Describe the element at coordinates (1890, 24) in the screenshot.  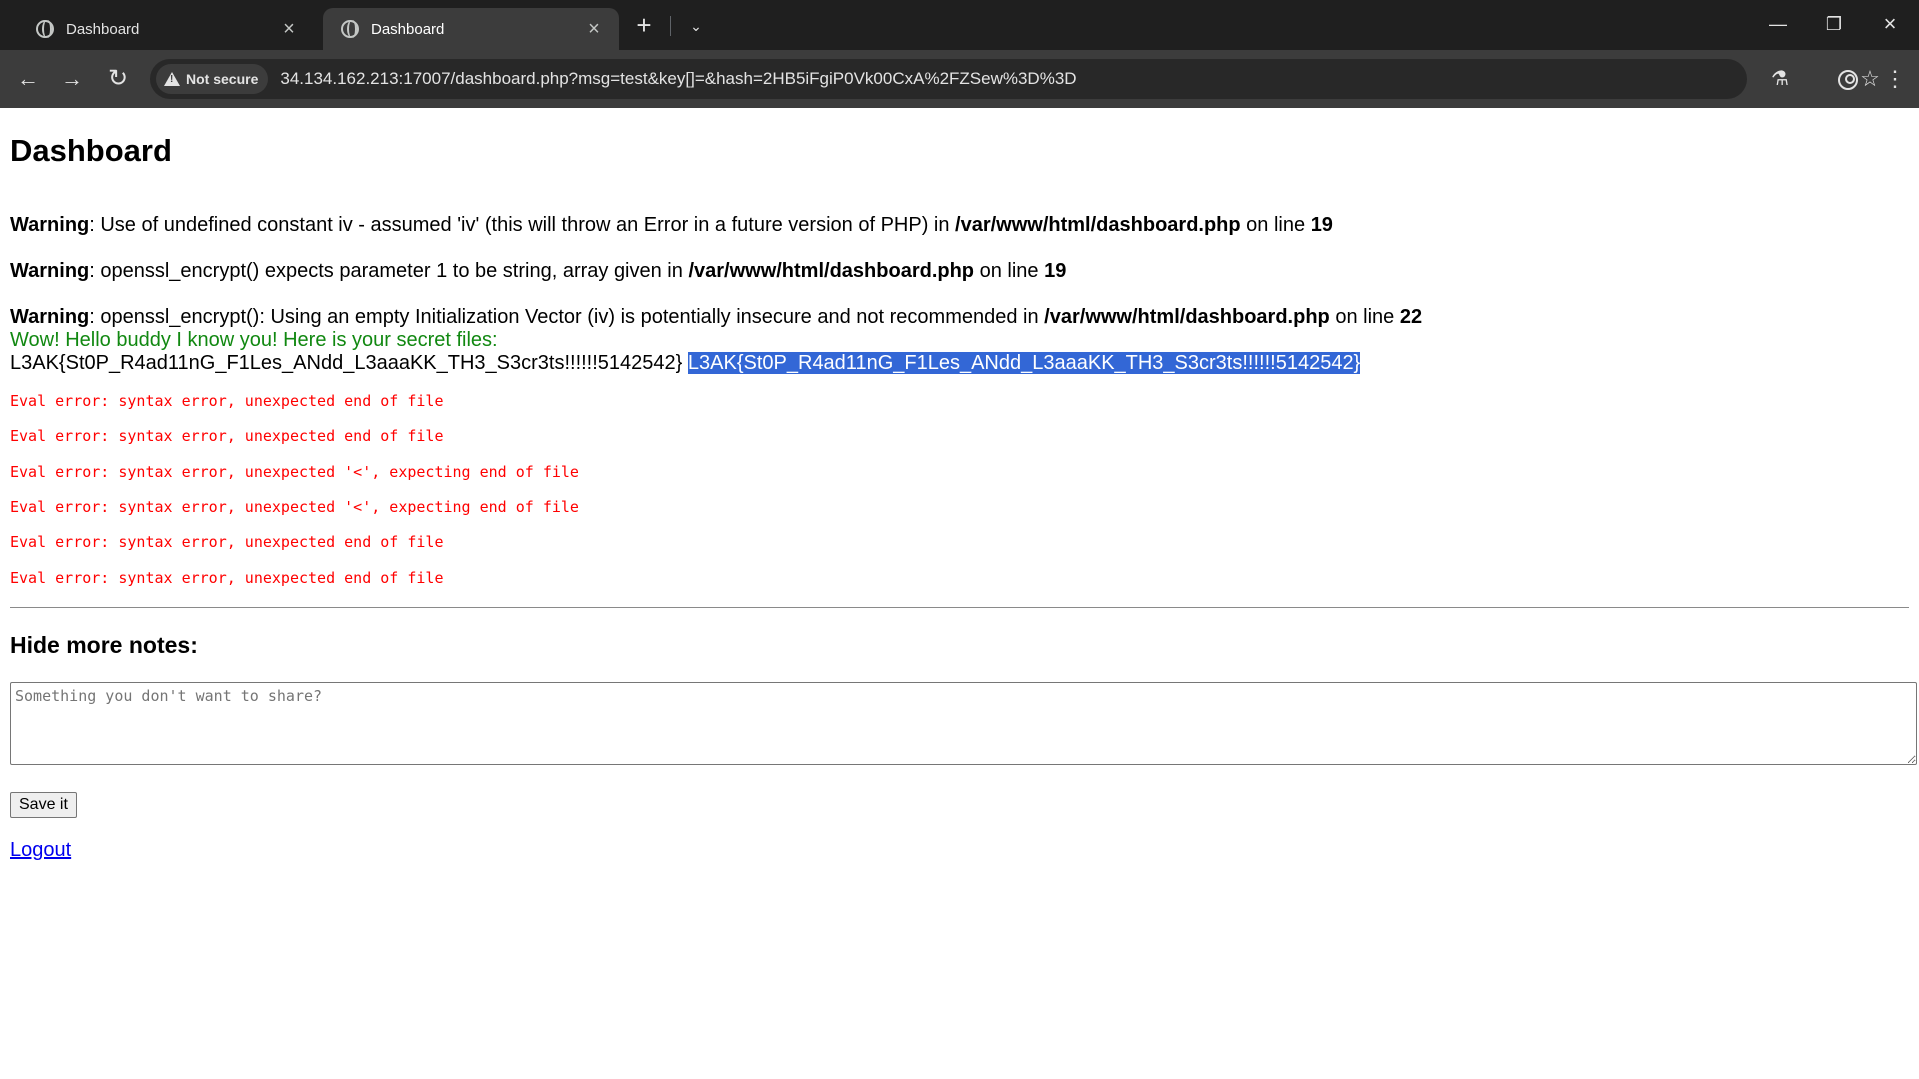
I see `window-close-icon: ×` at that location.